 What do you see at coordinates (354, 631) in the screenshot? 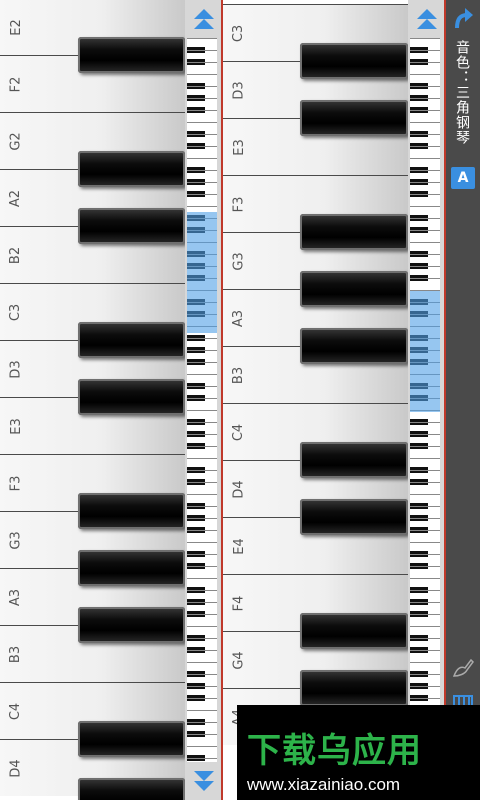
I see `black-key-f4-sharp` at bounding box center [354, 631].